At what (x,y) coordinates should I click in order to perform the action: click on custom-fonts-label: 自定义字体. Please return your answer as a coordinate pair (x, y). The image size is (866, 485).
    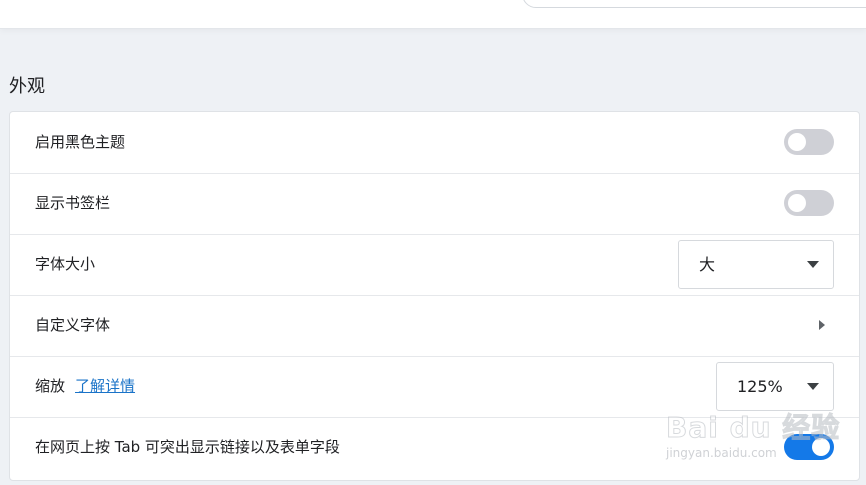
    Looking at the image, I should click on (73, 325).